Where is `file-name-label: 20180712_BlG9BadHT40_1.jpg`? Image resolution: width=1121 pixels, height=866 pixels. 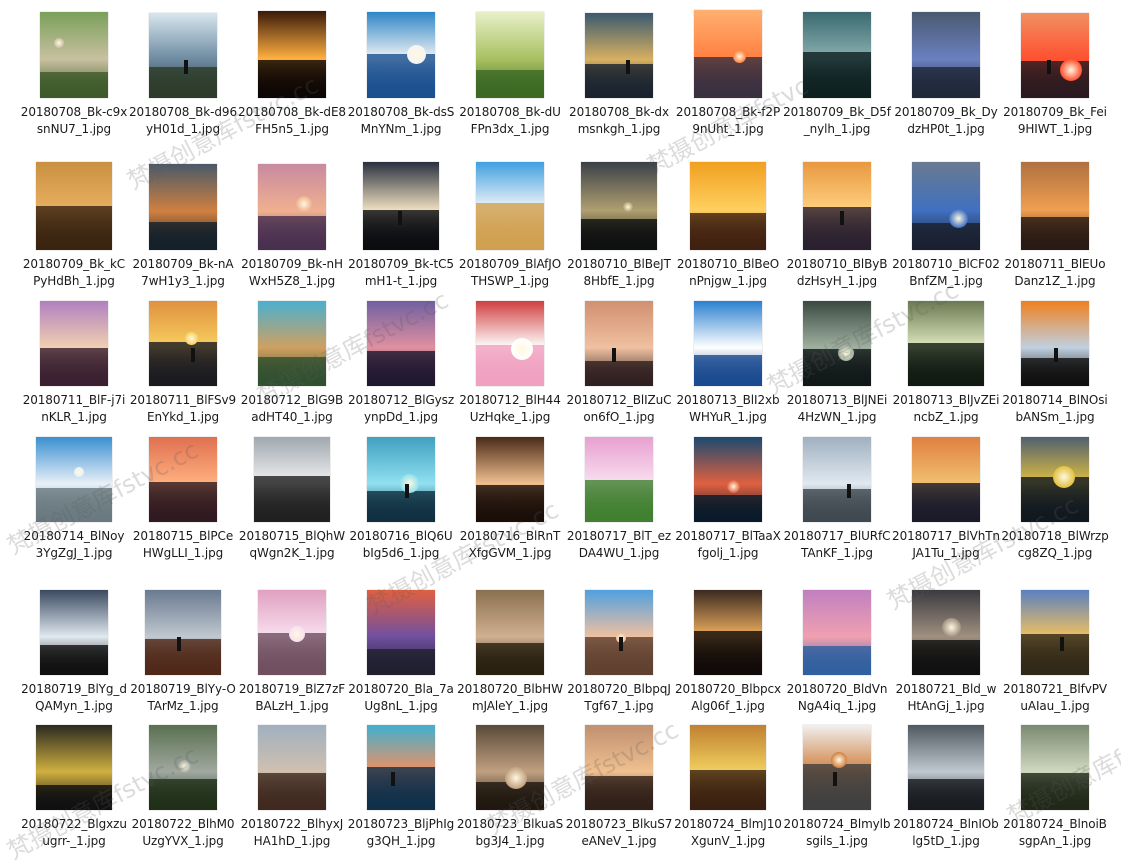
file-name-label: 20180712_BlG9BadHT40_1.jpg is located at coordinates (292, 408).